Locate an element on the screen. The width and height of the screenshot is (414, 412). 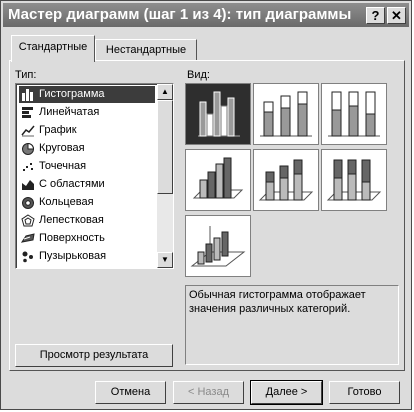
list-item-label: Кольцевая is located at coordinates (66, 202).